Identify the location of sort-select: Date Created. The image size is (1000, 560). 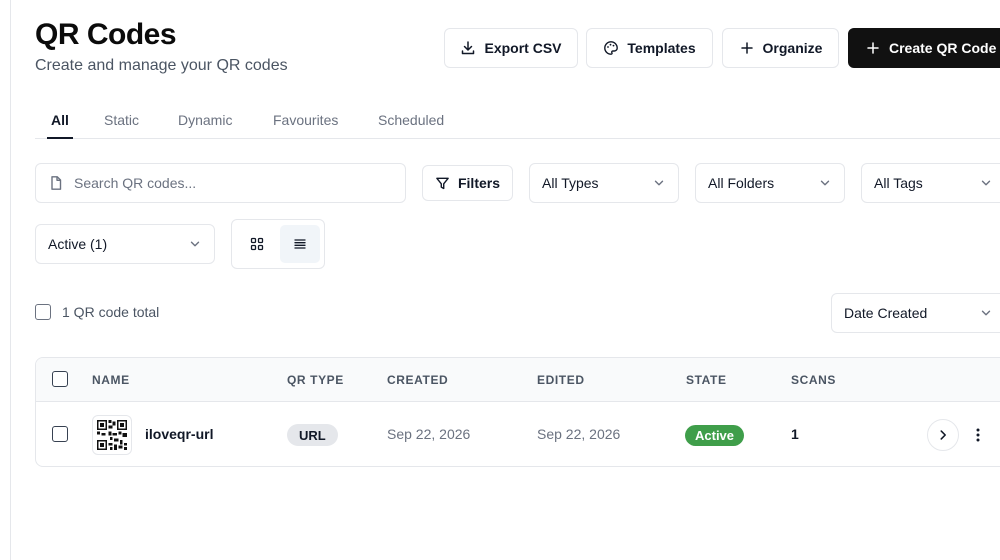
(915, 313).